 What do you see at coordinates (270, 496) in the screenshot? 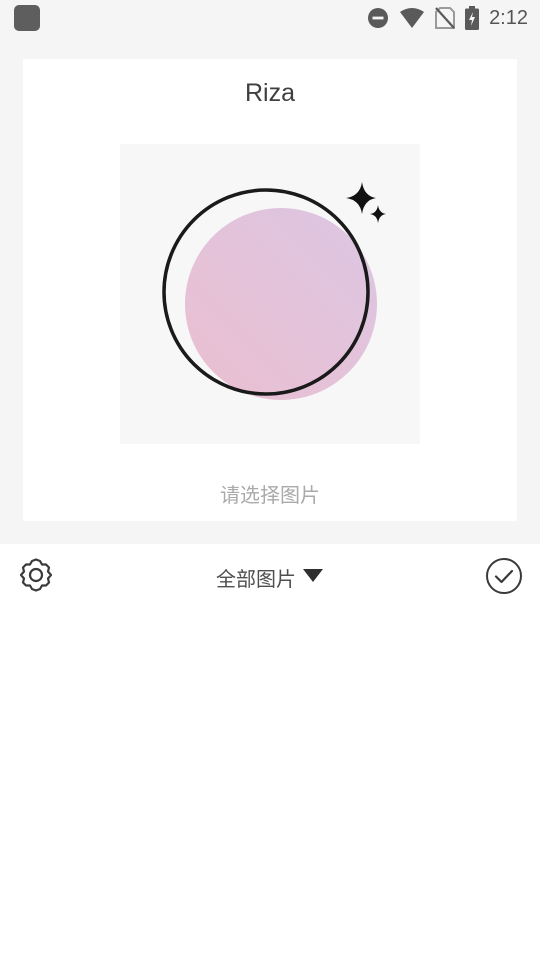
I see `select-image-hint: 请选择图片` at bounding box center [270, 496].